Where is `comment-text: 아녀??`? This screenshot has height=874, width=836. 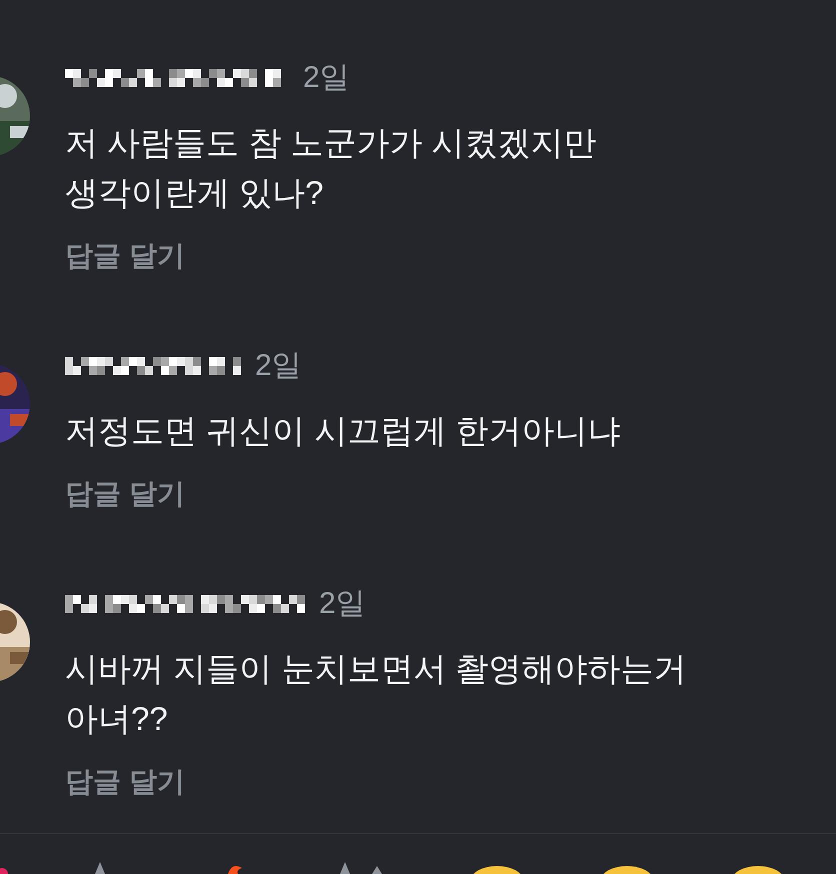
comment-text: 아녀?? is located at coordinates (117, 719).